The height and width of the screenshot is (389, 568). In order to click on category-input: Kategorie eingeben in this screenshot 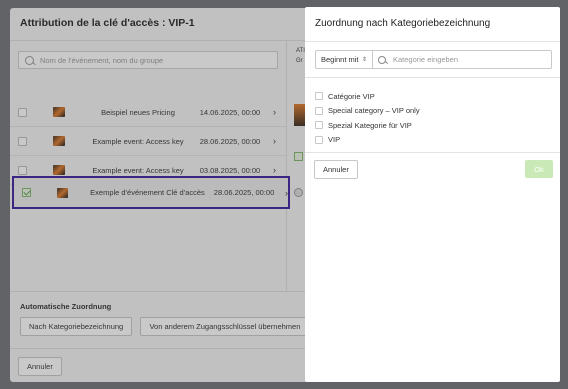, I will do `click(462, 59)`.